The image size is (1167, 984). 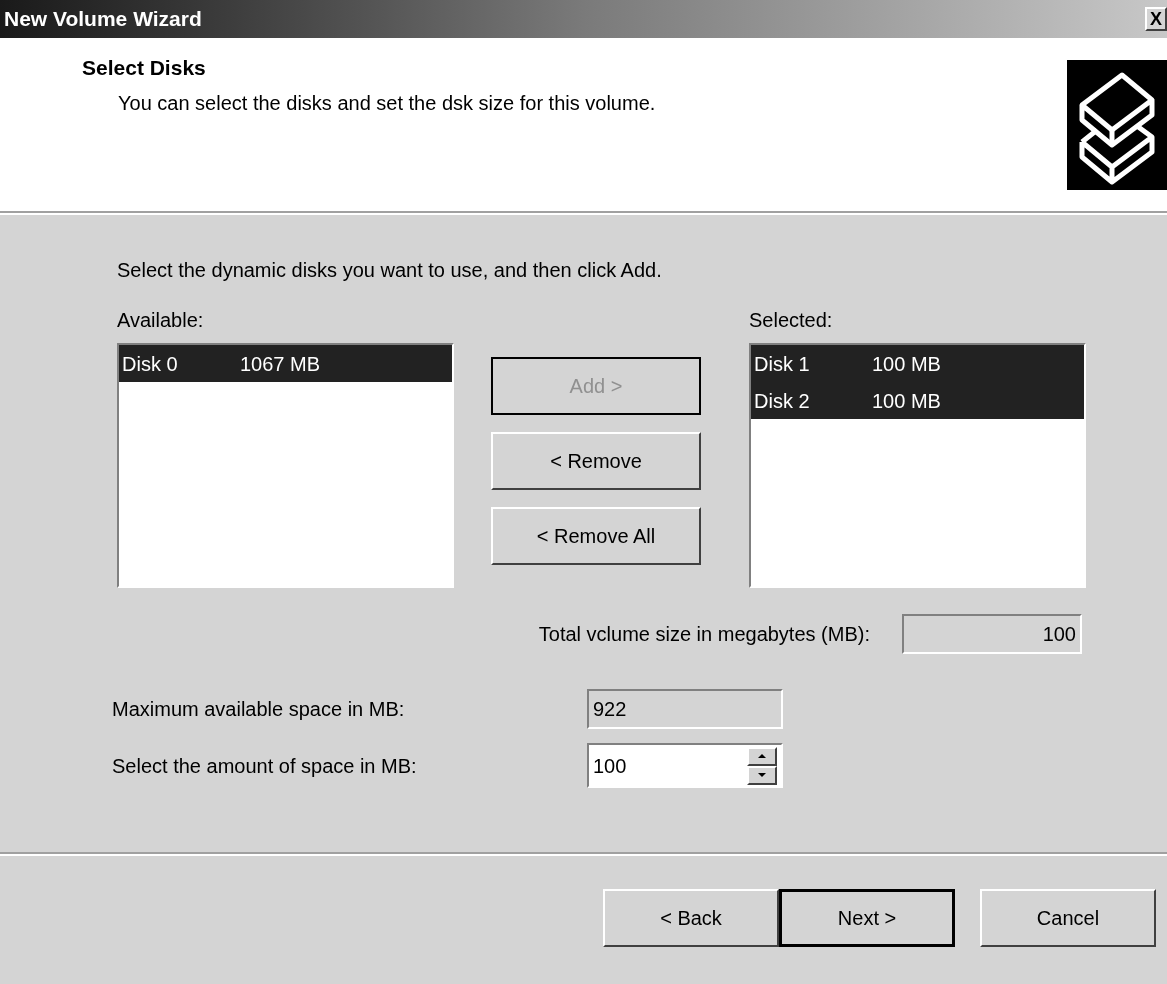 What do you see at coordinates (685, 709) in the screenshot?
I see `max-space-field: 922` at bounding box center [685, 709].